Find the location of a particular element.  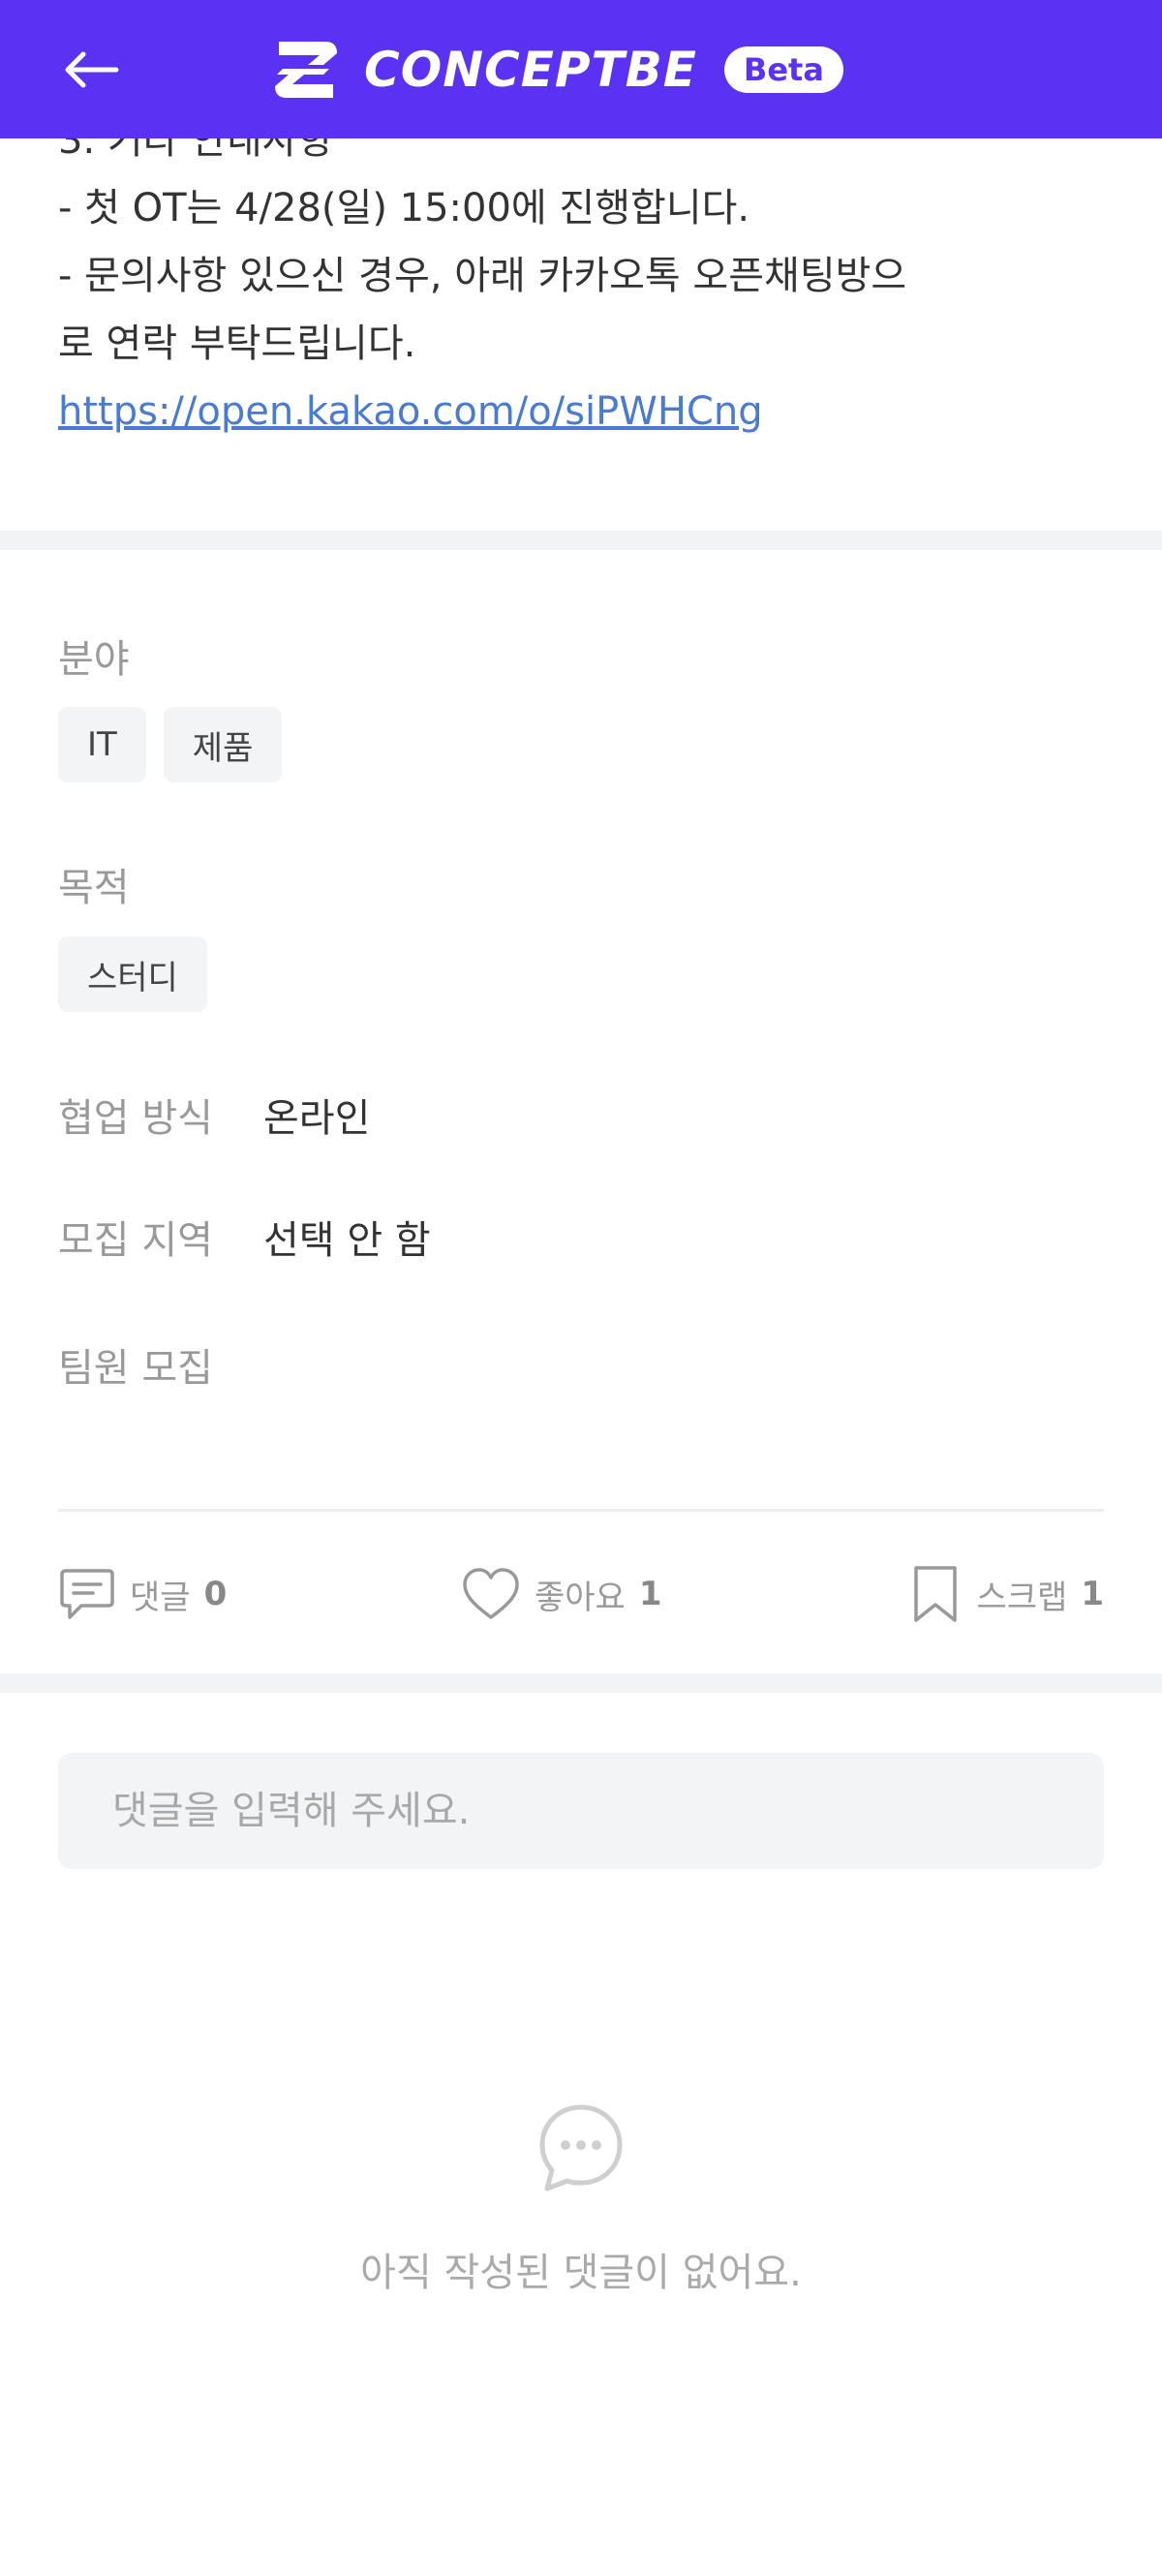

team-recruit-label: 팀원 모집 is located at coordinates (136, 1368).